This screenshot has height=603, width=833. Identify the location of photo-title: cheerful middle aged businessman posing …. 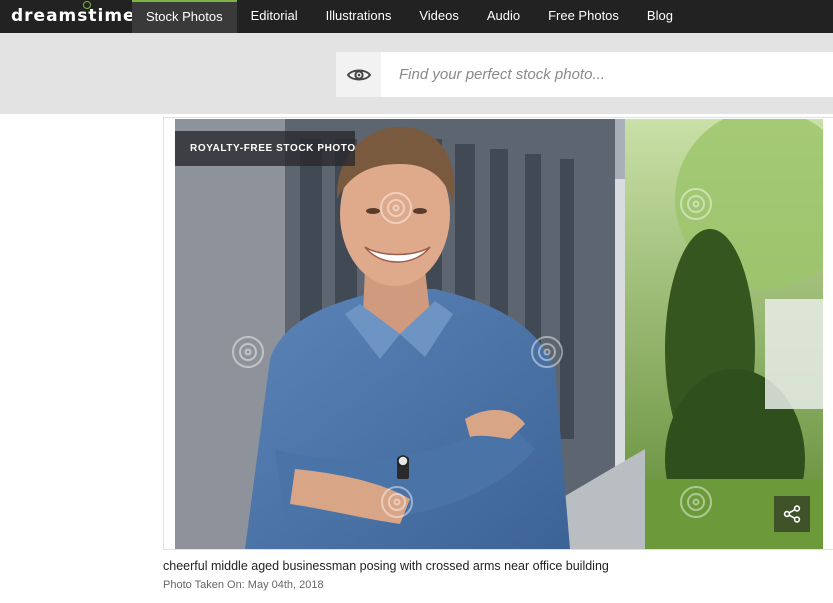
(386, 566).